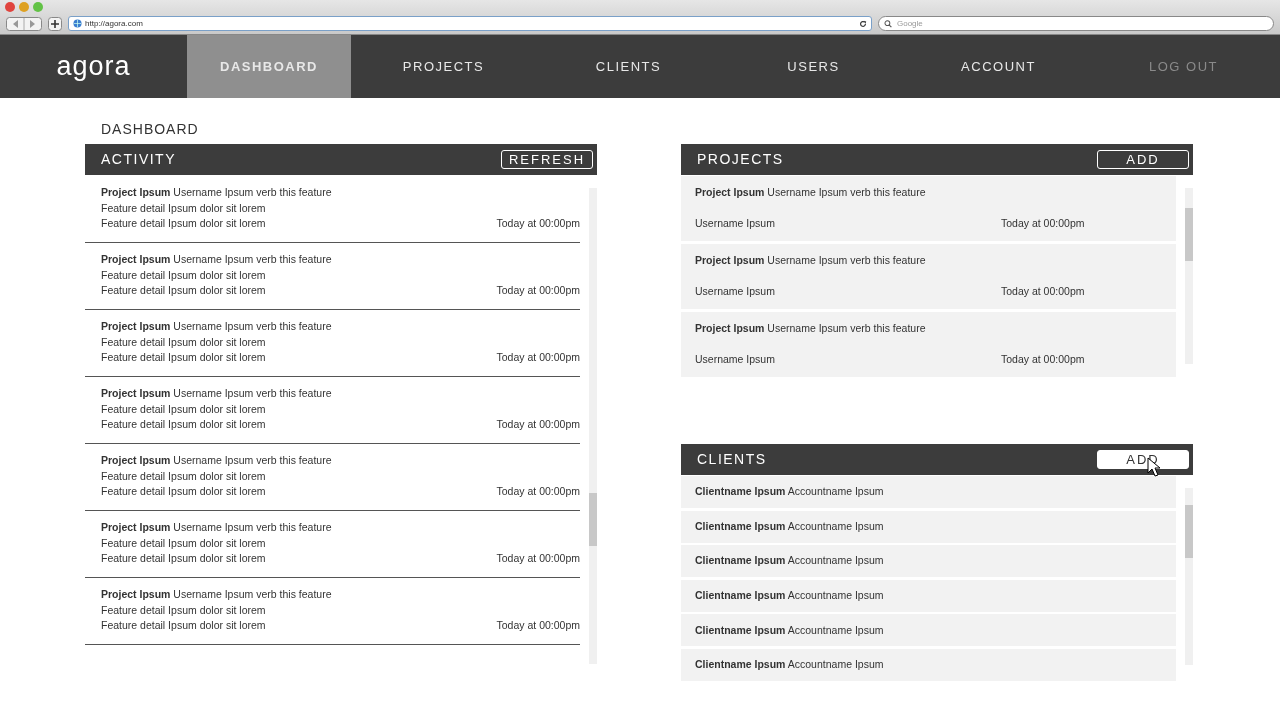 The width and height of the screenshot is (1280, 720). What do you see at coordinates (1143, 159) in the screenshot?
I see `add-button: ADD` at bounding box center [1143, 159].